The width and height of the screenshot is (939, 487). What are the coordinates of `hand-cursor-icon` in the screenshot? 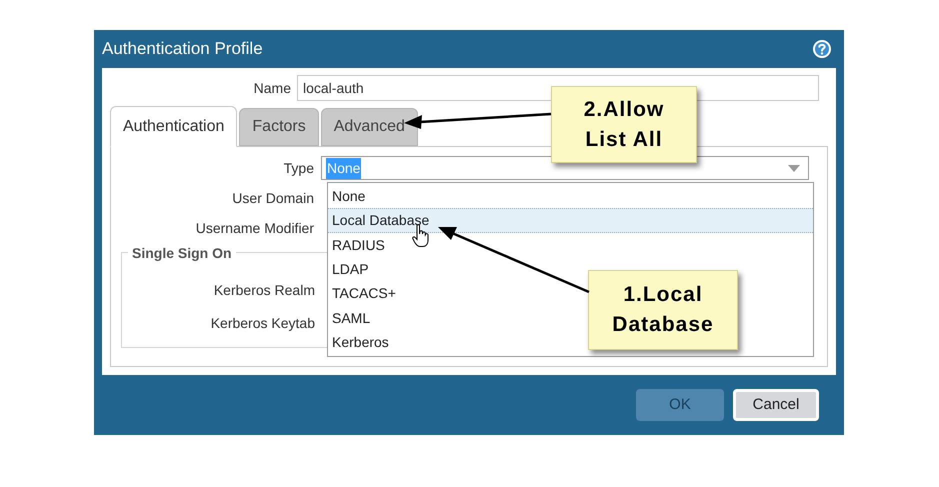 It's located at (421, 236).